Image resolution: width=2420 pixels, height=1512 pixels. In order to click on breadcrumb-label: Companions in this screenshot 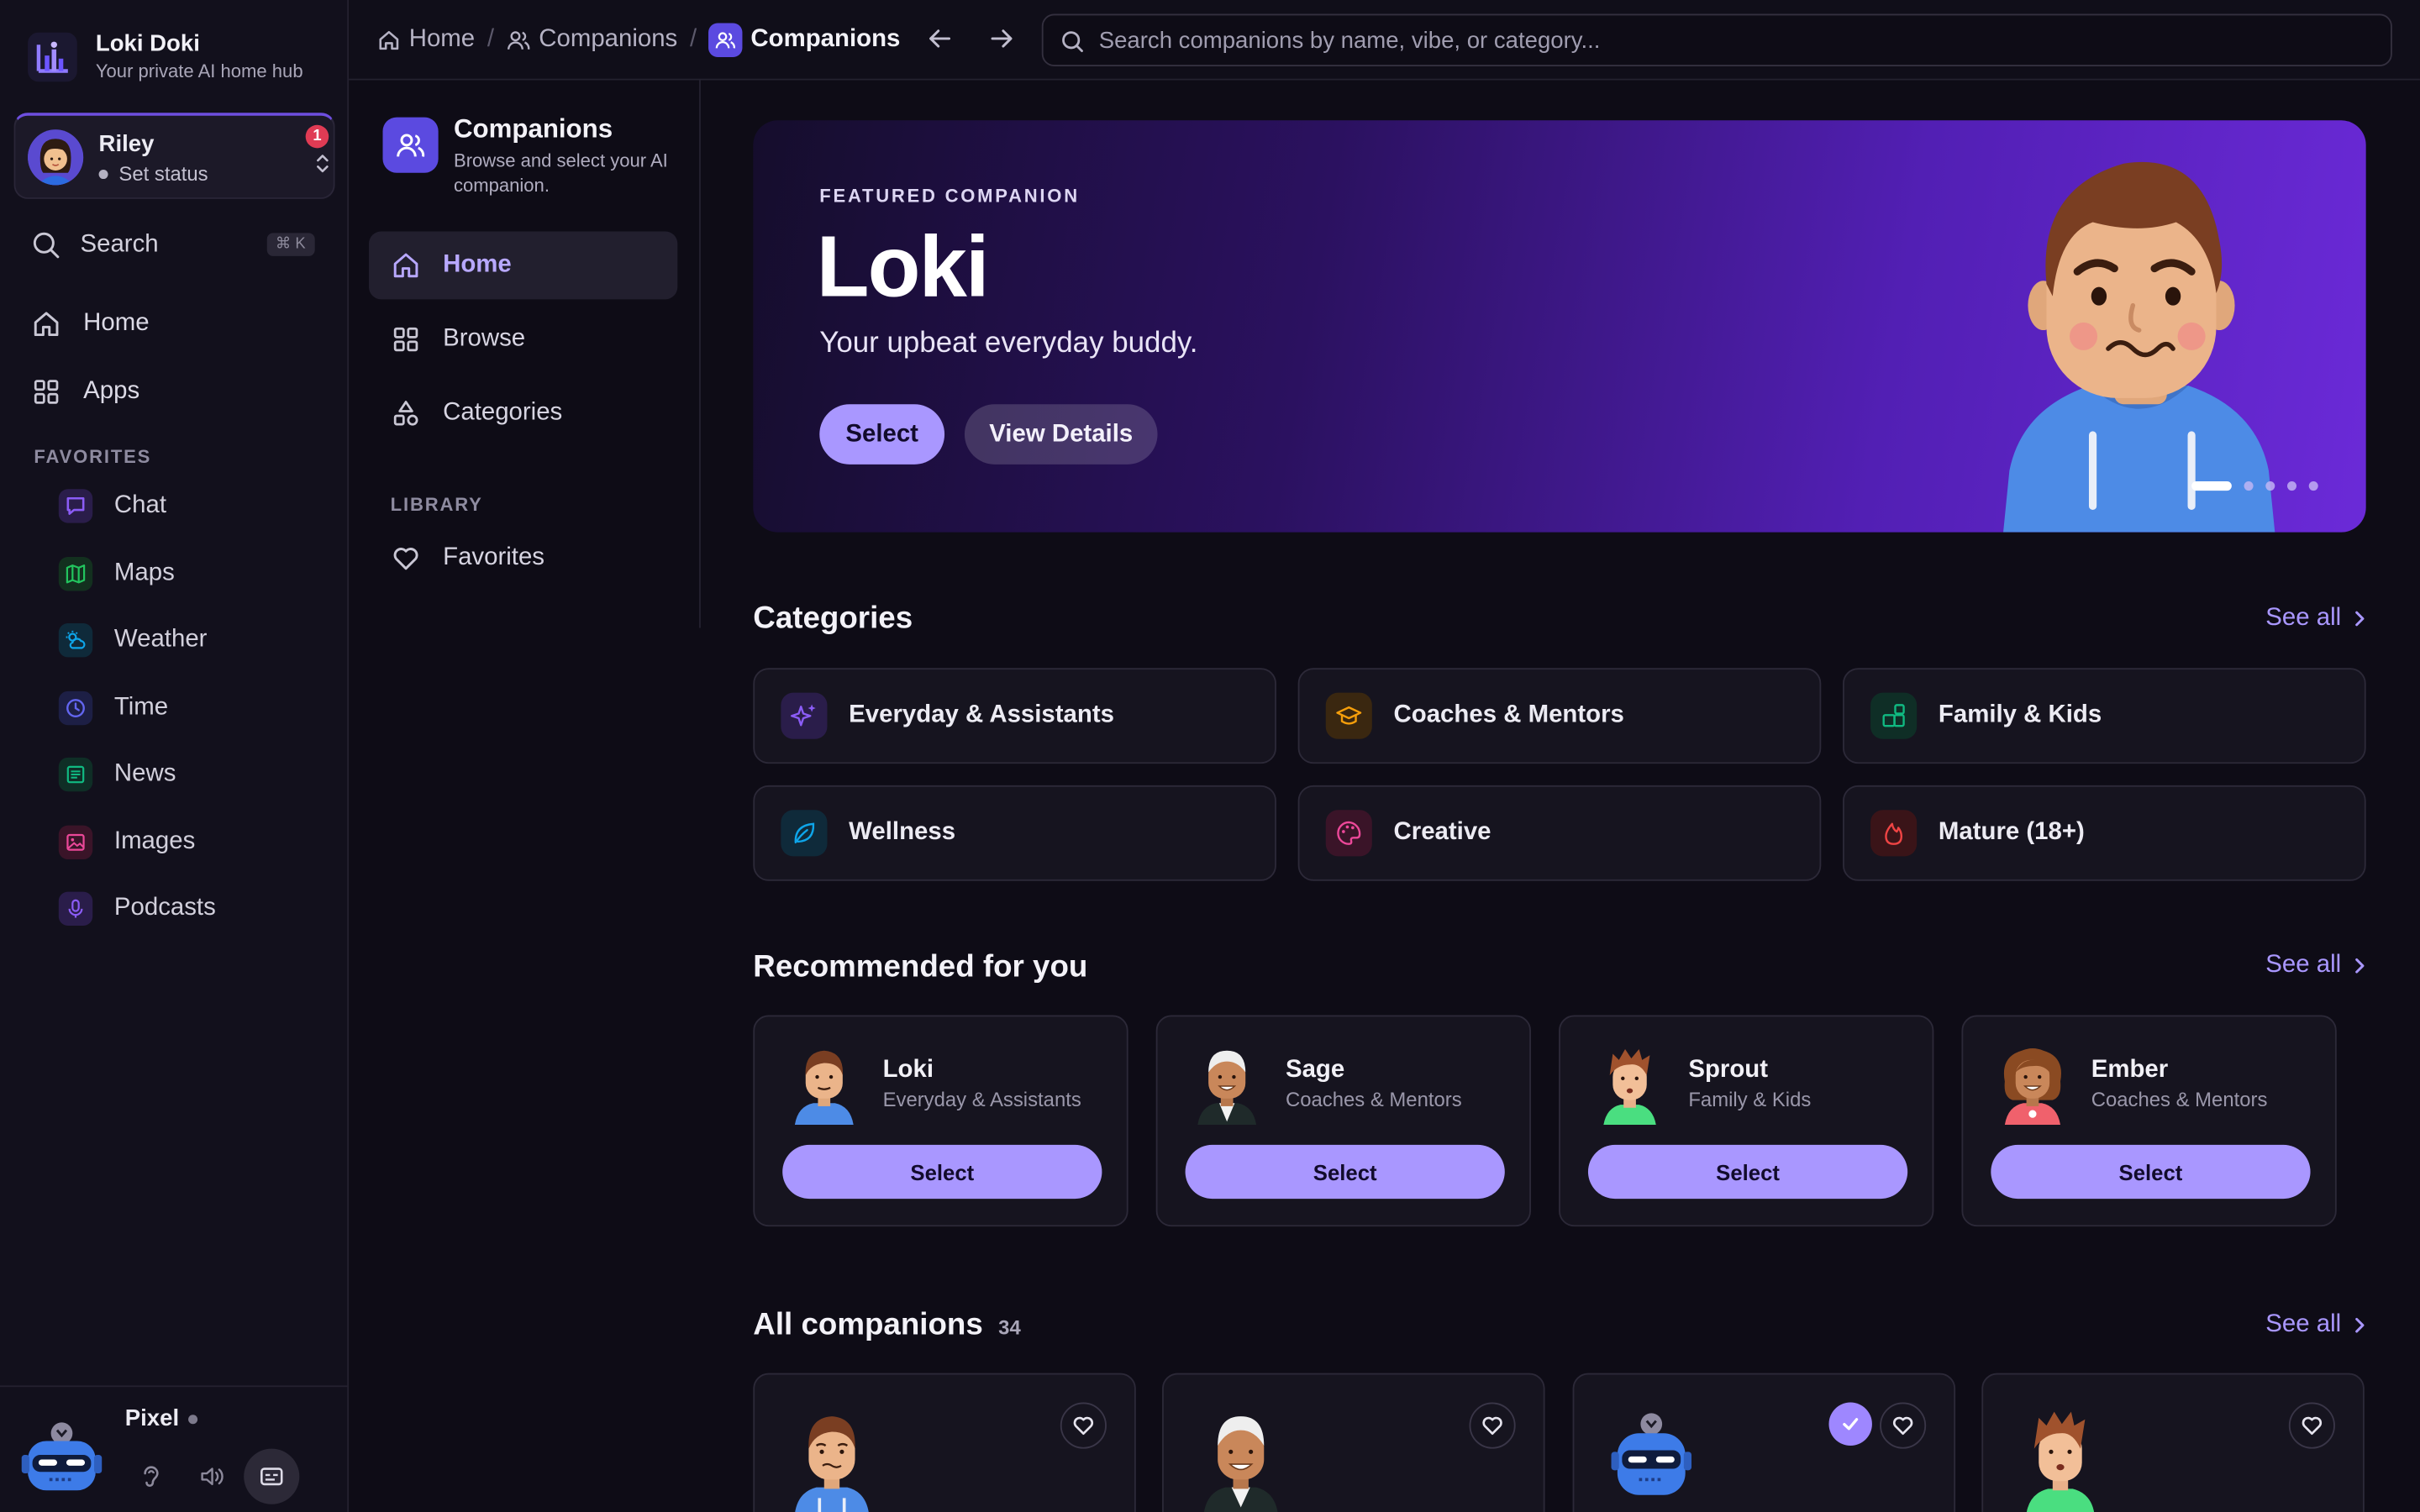, I will do `click(608, 39)`.